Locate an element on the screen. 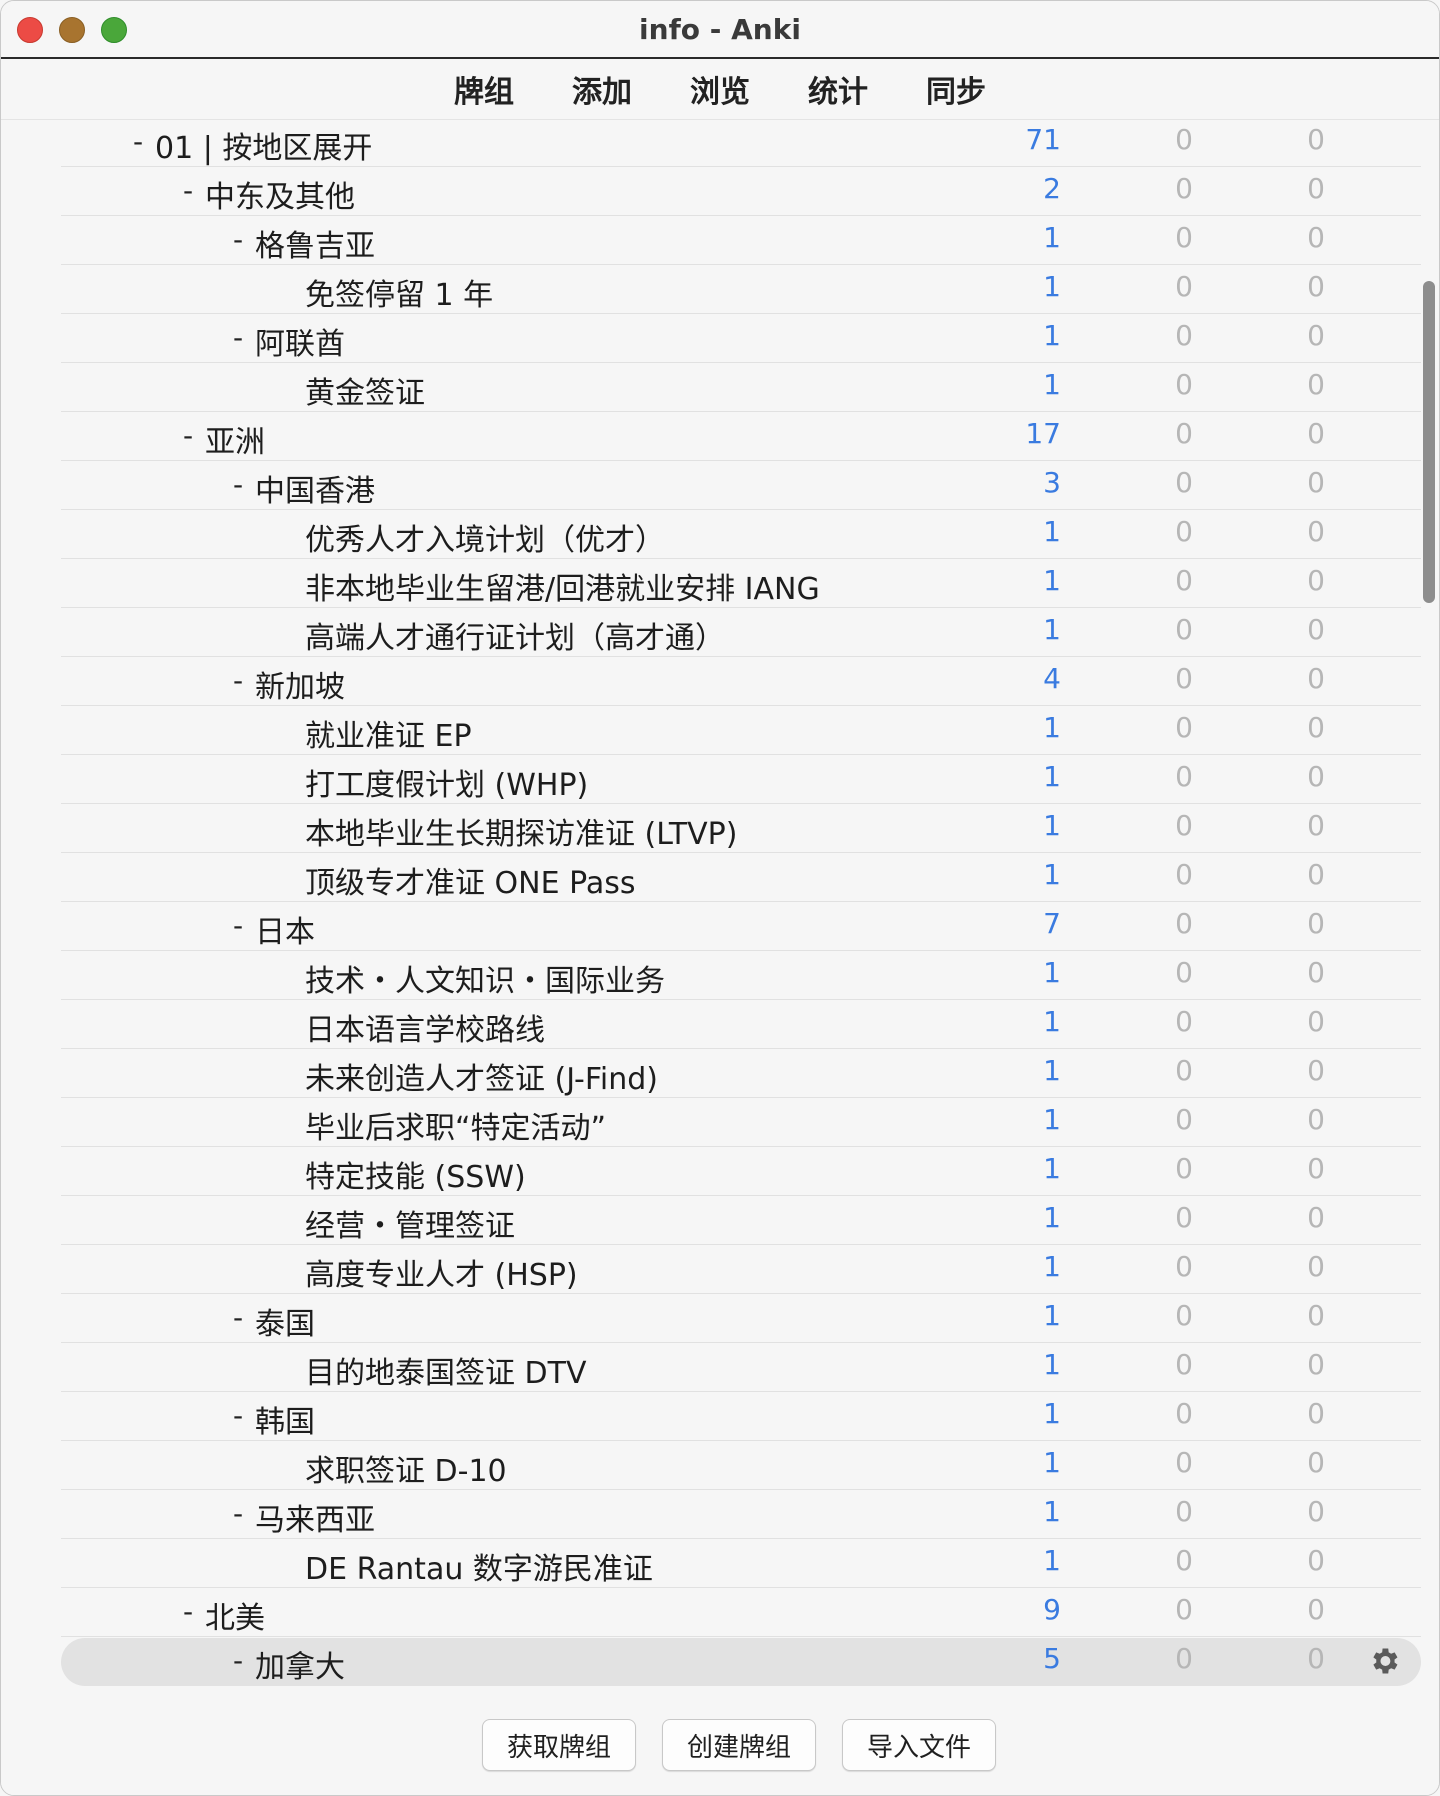 The height and width of the screenshot is (1796, 1440). deck-name: 高度专业人才 (HSP) is located at coordinates (441, 1272).